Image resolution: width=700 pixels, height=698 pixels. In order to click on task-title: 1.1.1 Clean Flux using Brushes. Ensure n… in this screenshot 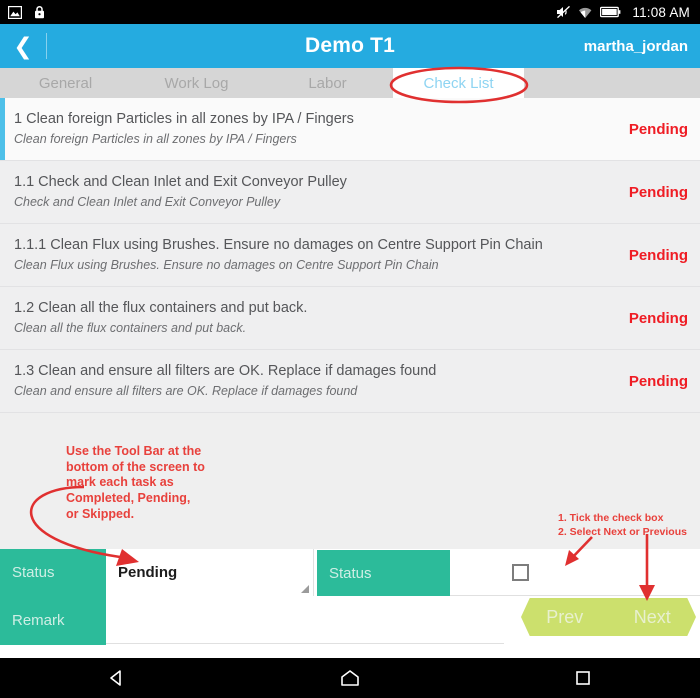, I will do `click(278, 244)`.